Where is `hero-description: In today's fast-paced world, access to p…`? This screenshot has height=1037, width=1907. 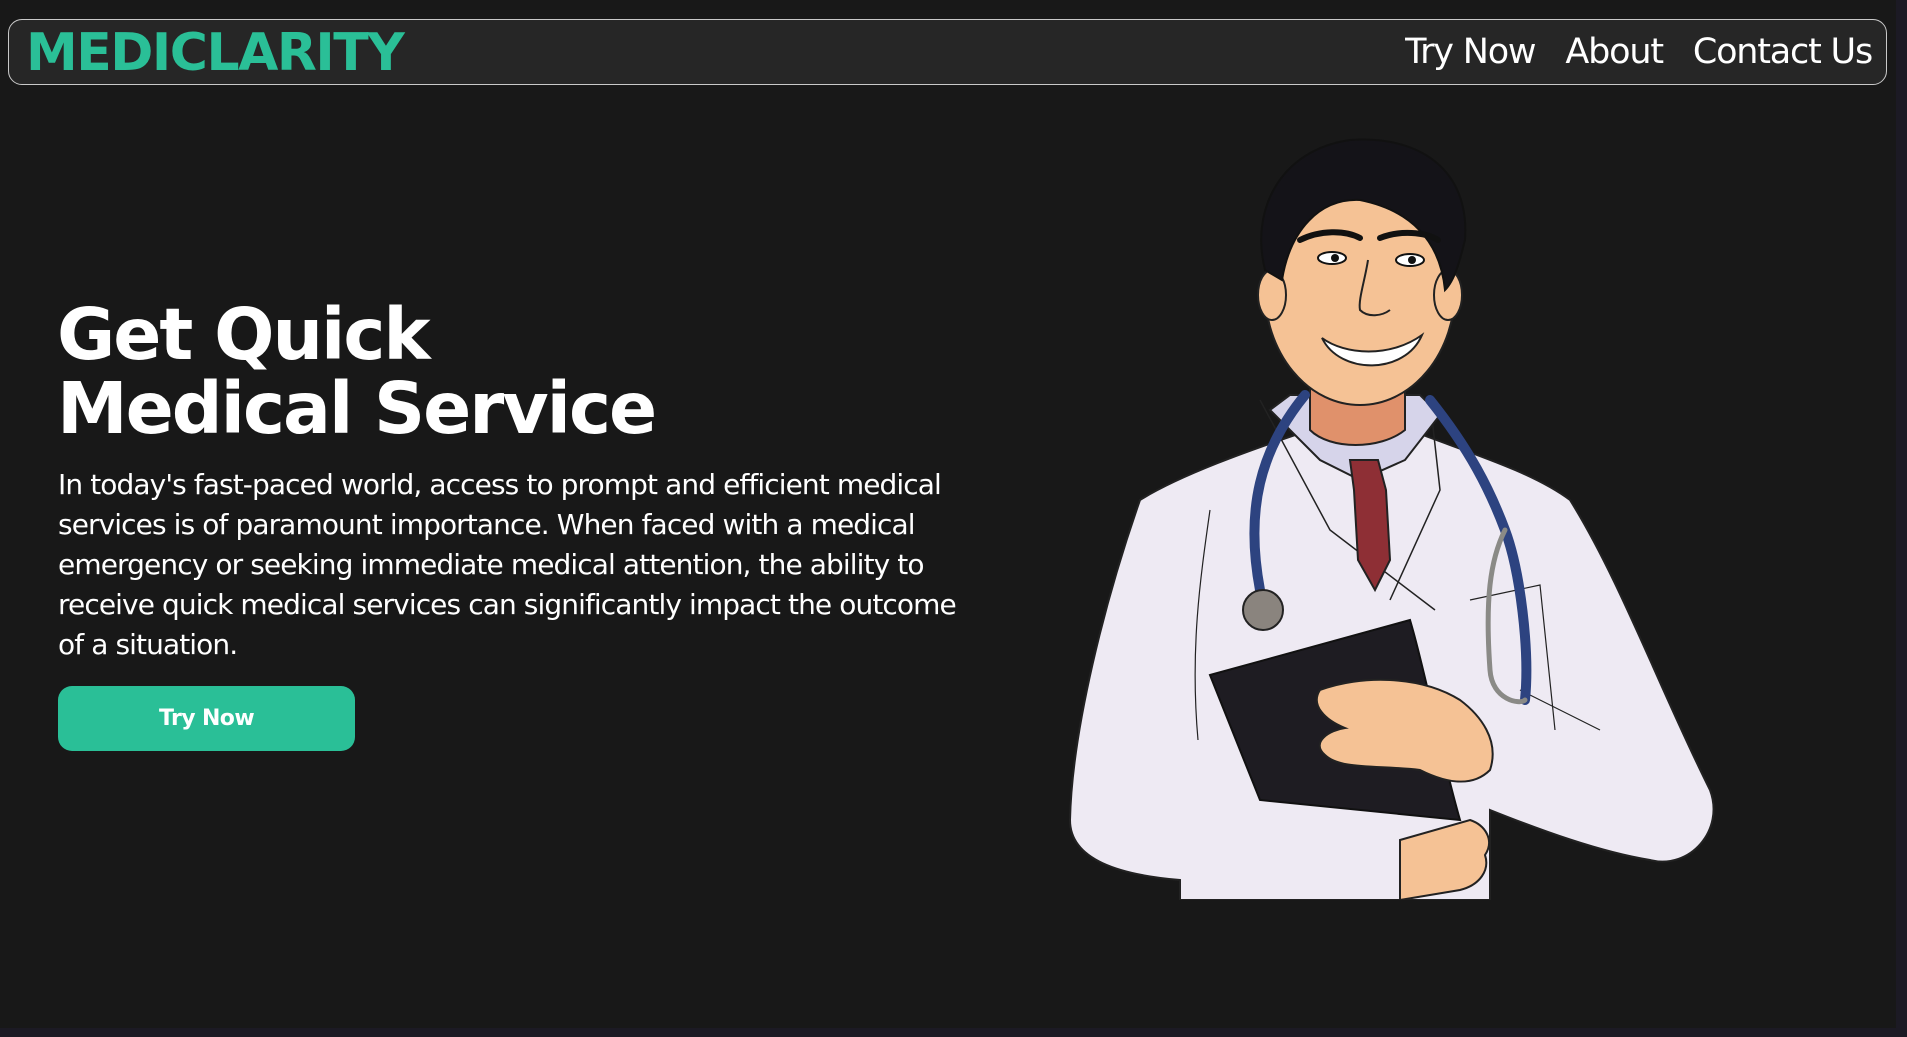
hero-description: In today's fast-paced world, access to p… is located at coordinates (507, 564).